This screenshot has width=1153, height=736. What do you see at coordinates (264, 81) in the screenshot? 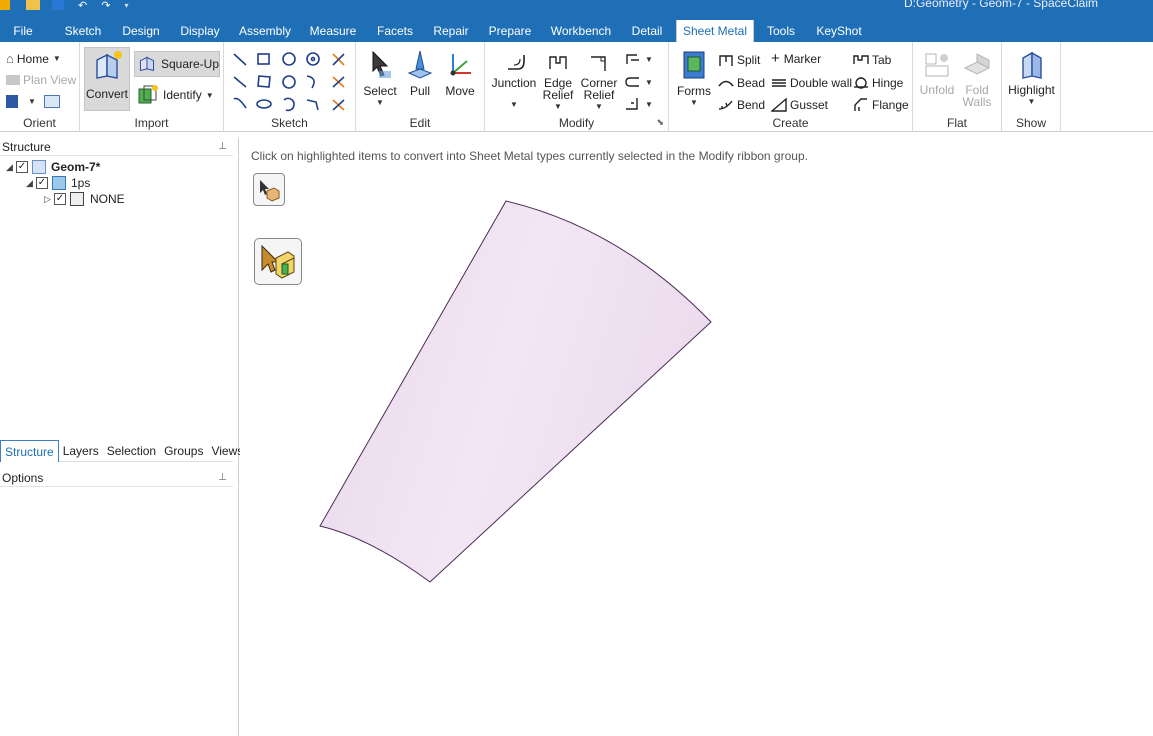
I see `three-point-rectangle-icon` at bounding box center [264, 81].